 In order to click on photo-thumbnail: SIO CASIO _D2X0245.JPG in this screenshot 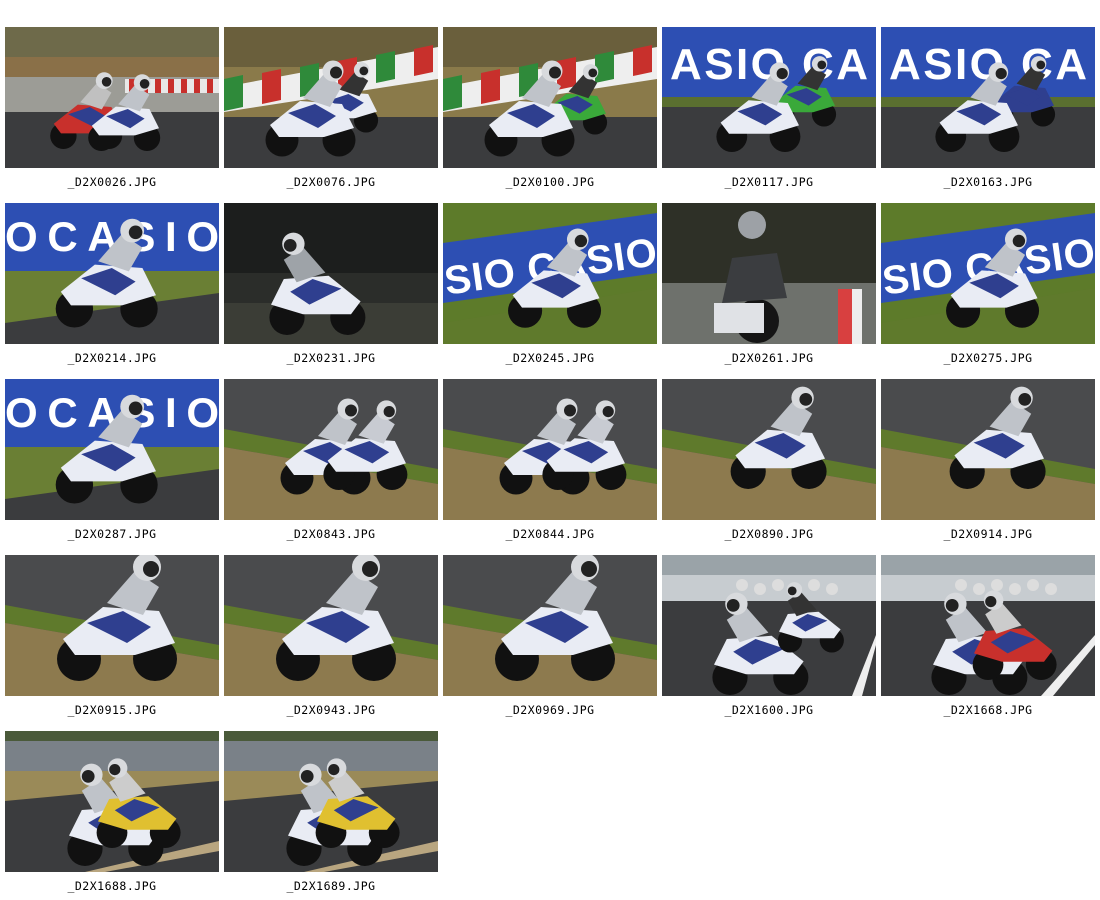, I will do `click(550, 287)`.